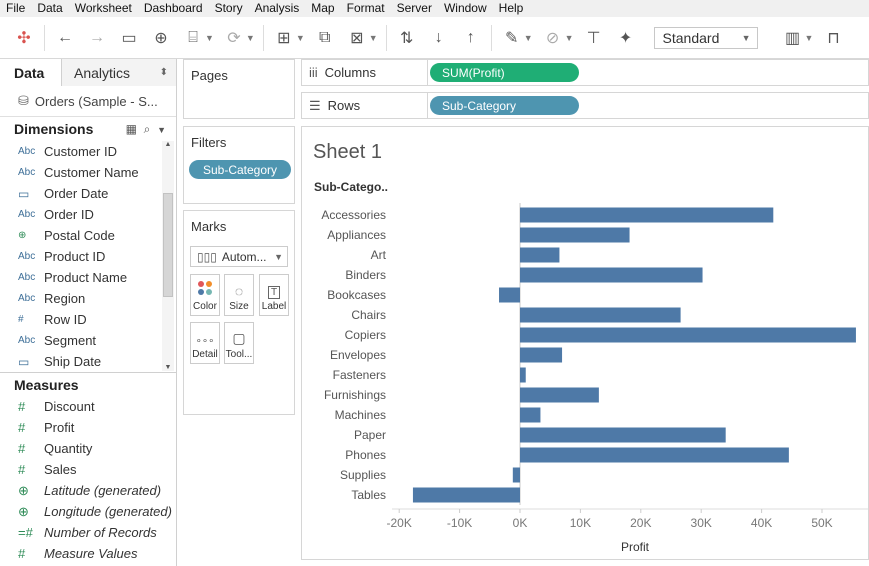 This screenshot has height=566, width=869. Describe the element at coordinates (88, 151) in the screenshot. I see `dimension-field-customer-id: Abc Customer ID` at that location.